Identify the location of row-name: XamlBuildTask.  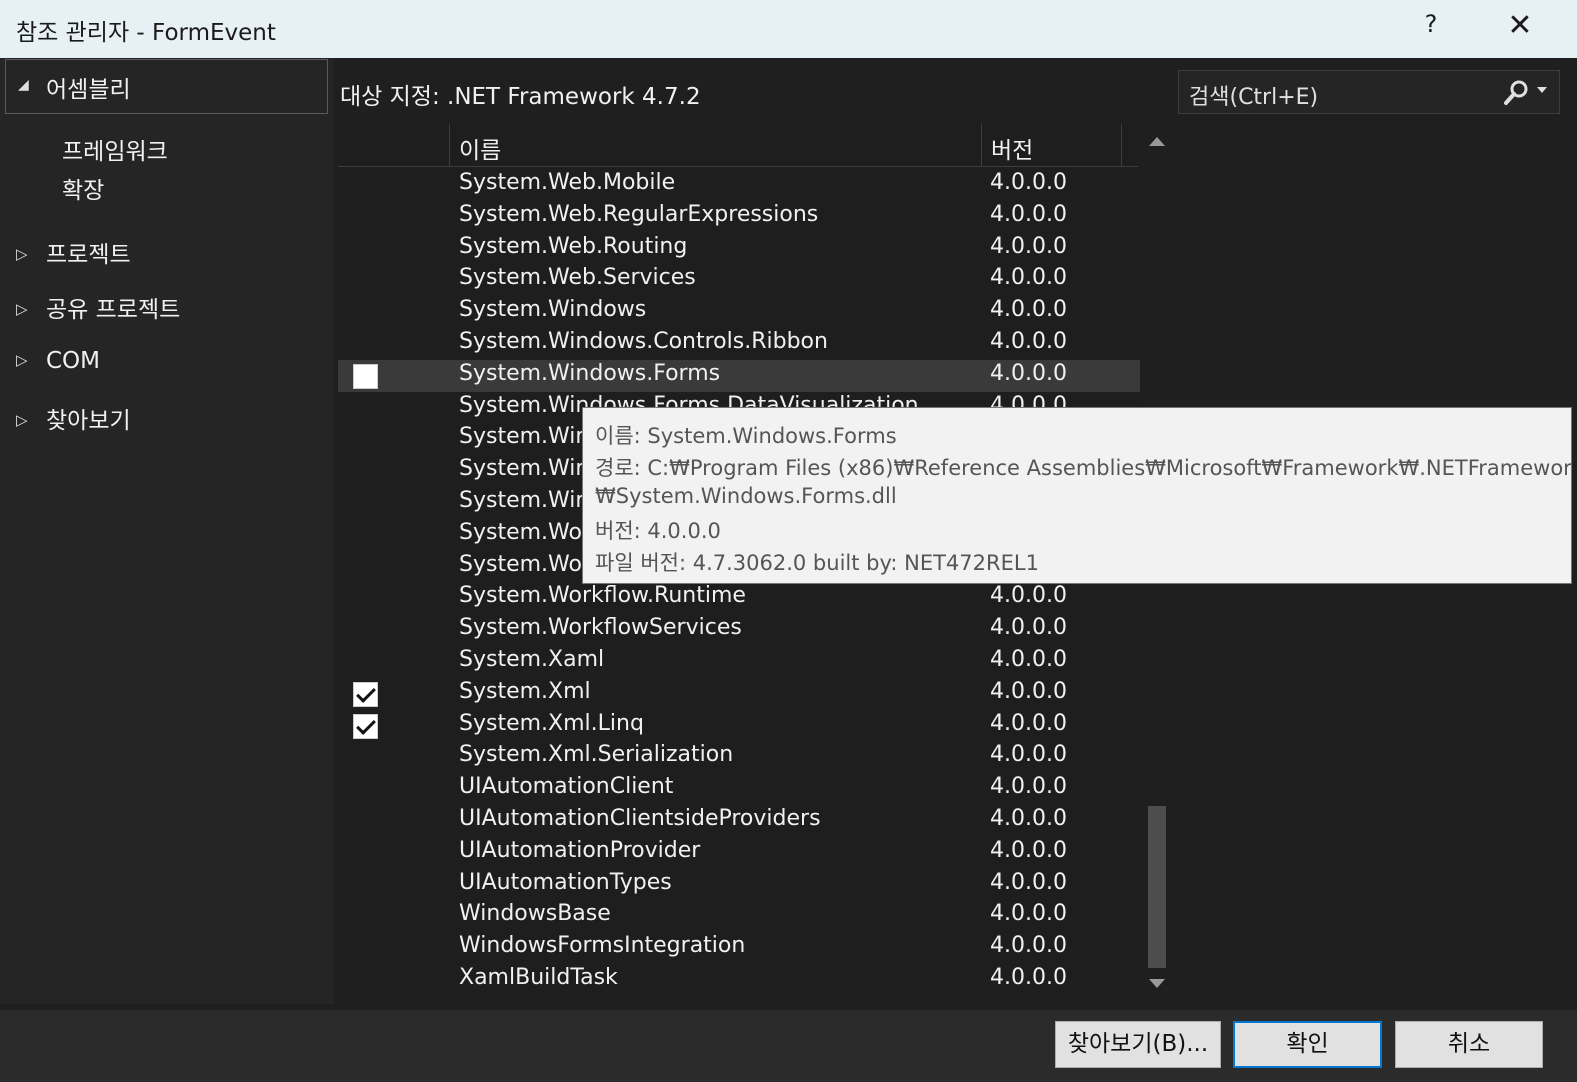
(538, 977).